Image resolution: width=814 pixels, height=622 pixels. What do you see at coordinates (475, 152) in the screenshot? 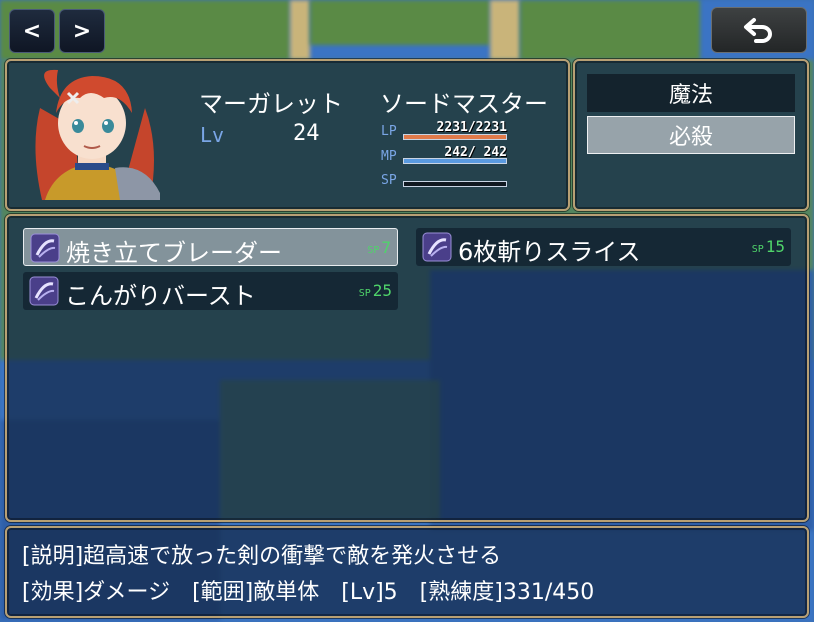
I see `mp-value: 242/ 242` at bounding box center [475, 152].